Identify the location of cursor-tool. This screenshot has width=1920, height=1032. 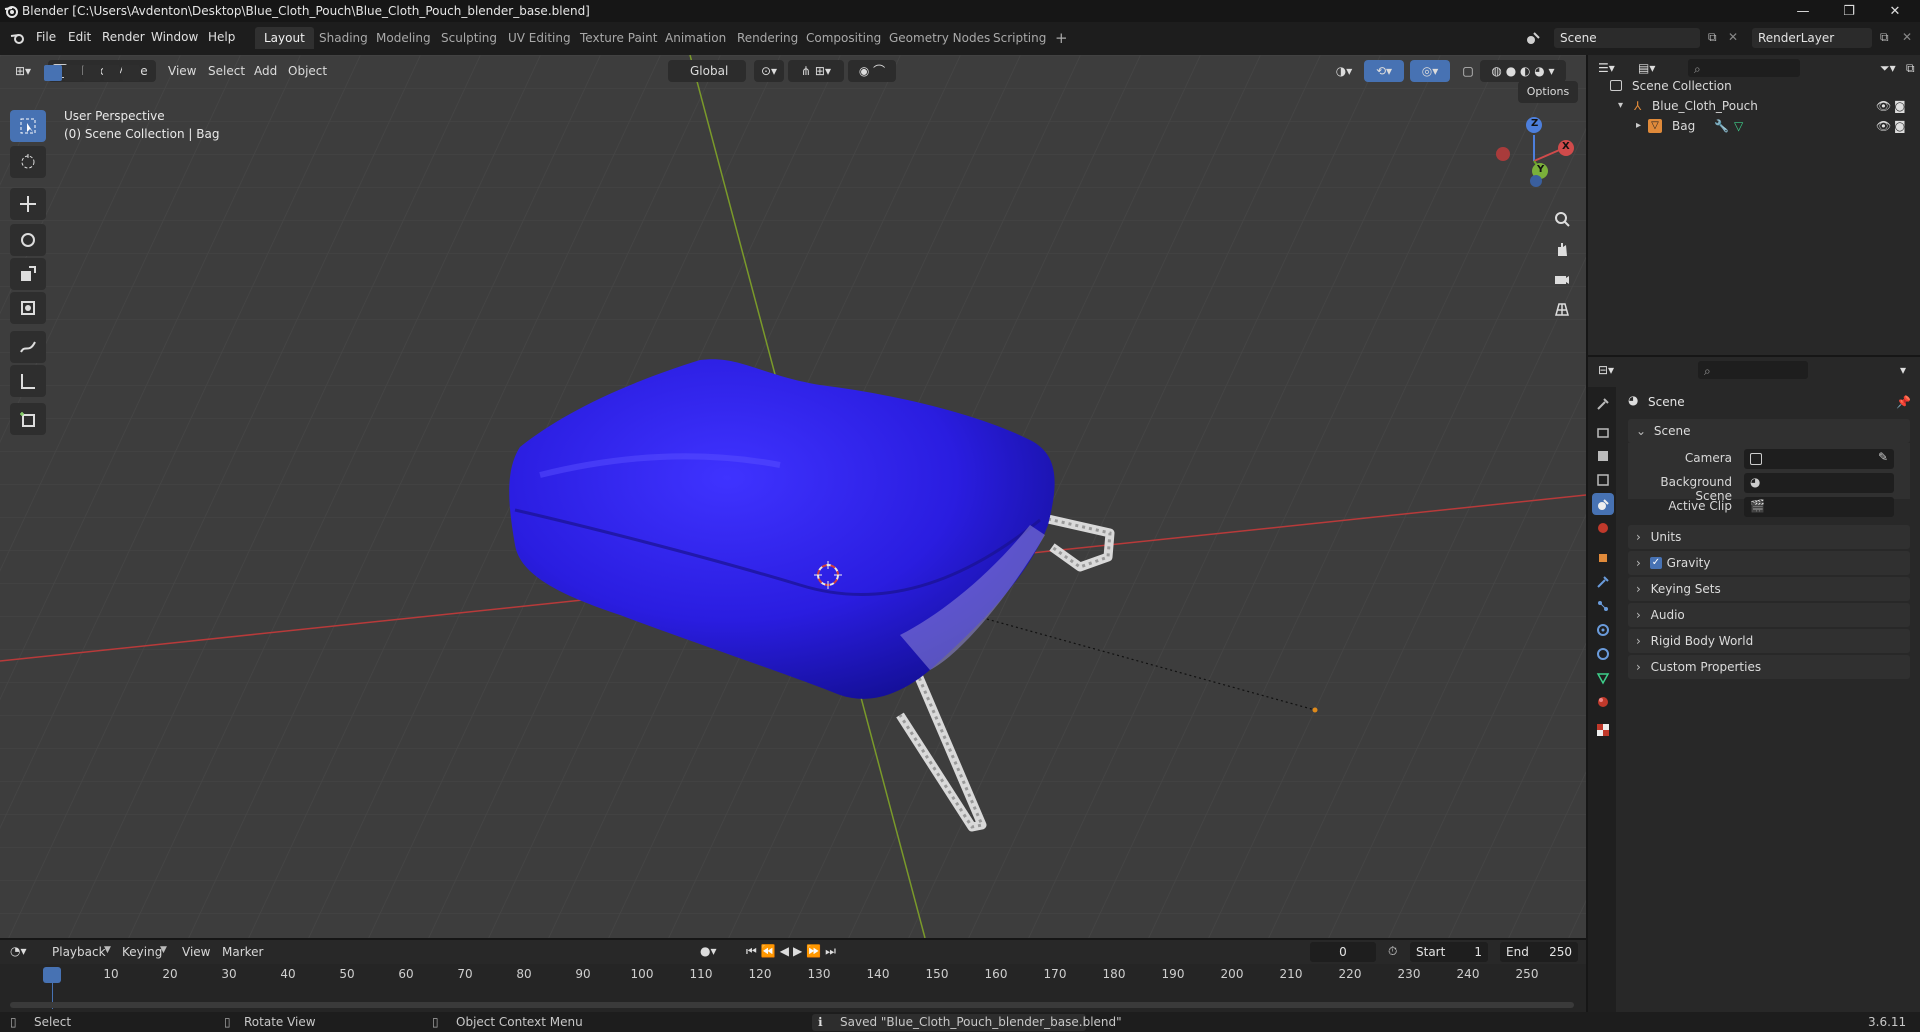
(28, 162).